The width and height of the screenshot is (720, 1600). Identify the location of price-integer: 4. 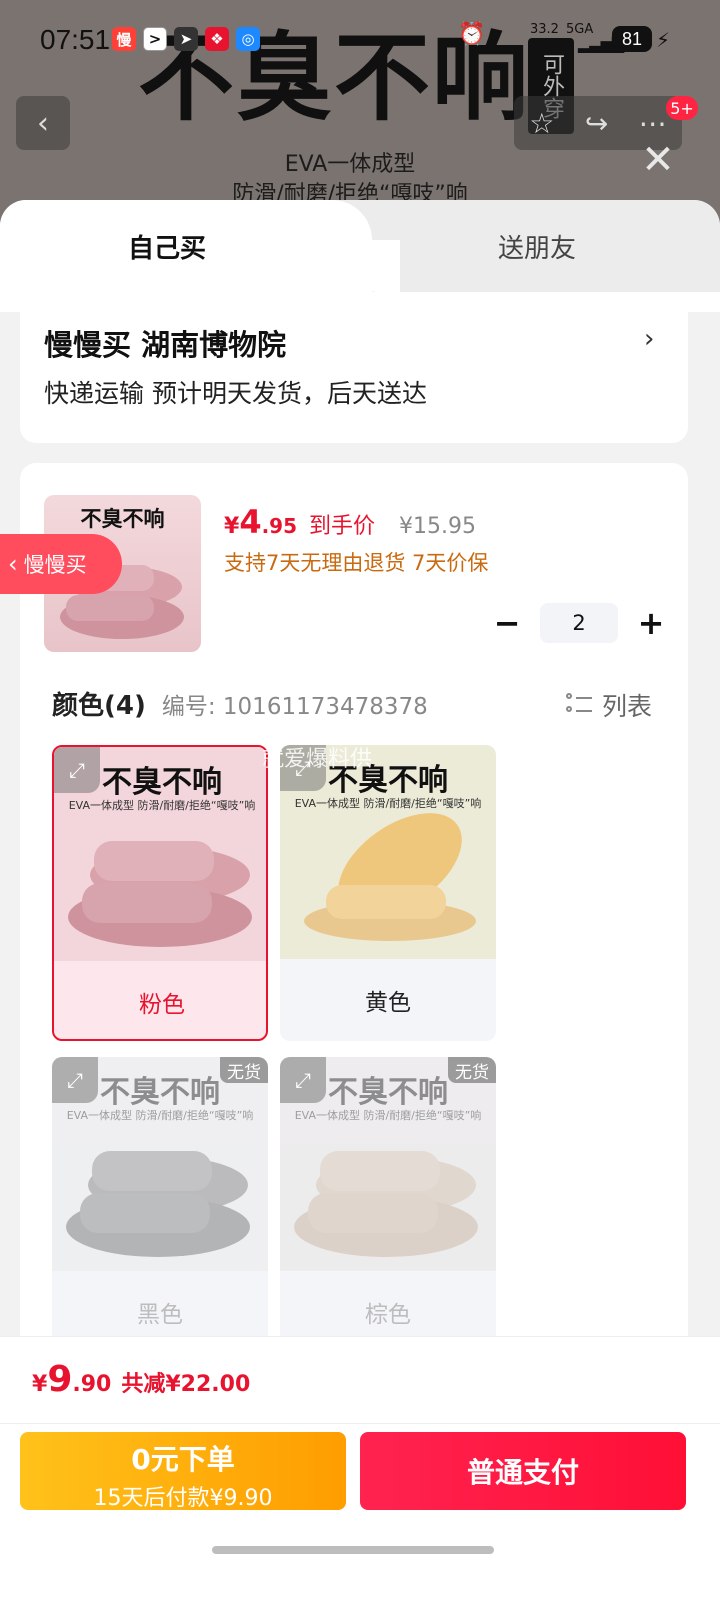
(250, 522).